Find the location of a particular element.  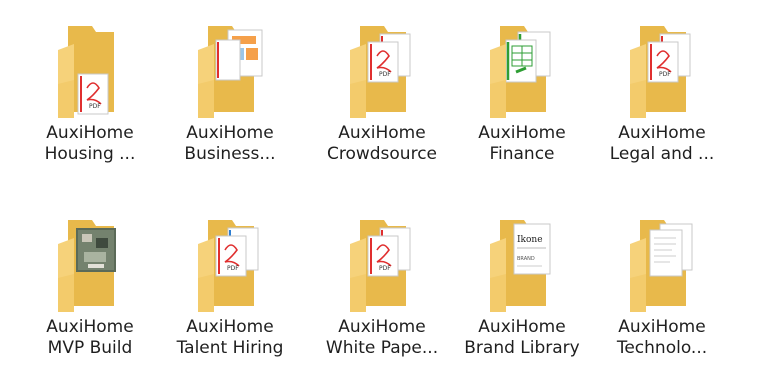

folder-label-line2: Brand Library is located at coordinates (522, 348).